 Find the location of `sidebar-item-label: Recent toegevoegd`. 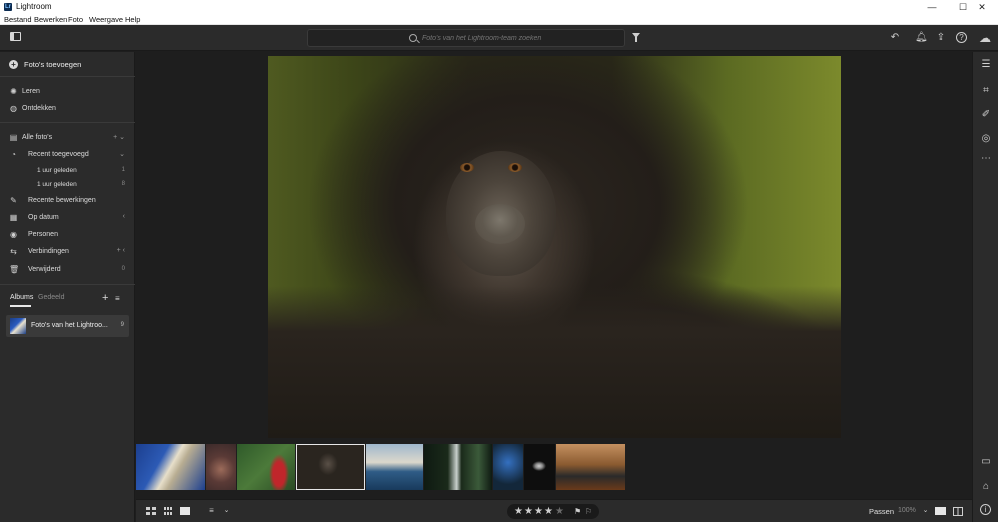

sidebar-item-label: Recent toegevoegd is located at coordinates (58, 154).